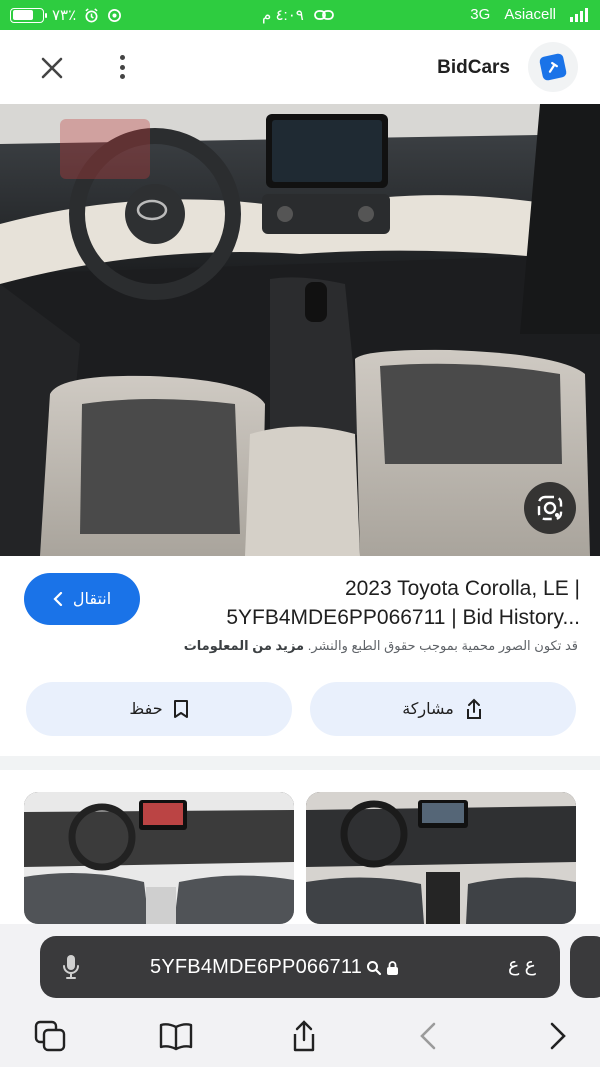 This screenshot has height=1067, width=600. I want to click on more-options-button, so click(122, 67).